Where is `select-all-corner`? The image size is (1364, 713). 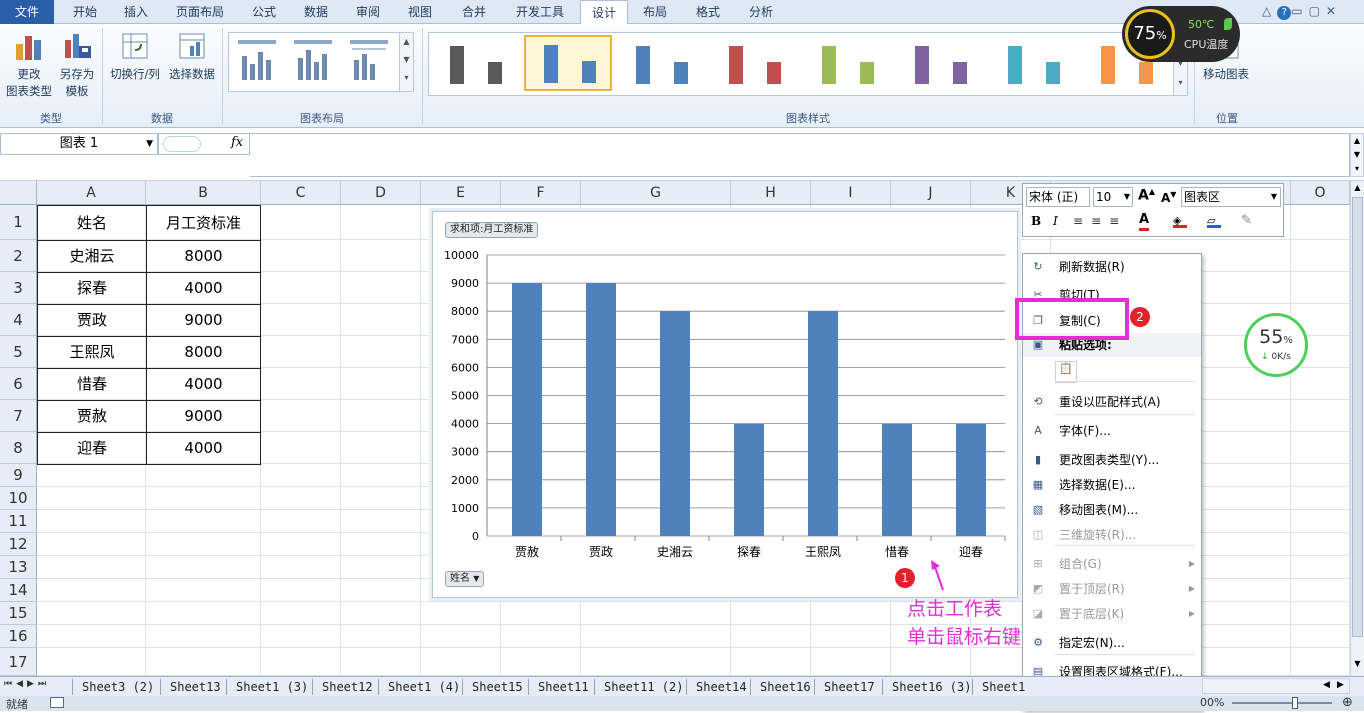
select-all-corner is located at coordinates (18, 193).